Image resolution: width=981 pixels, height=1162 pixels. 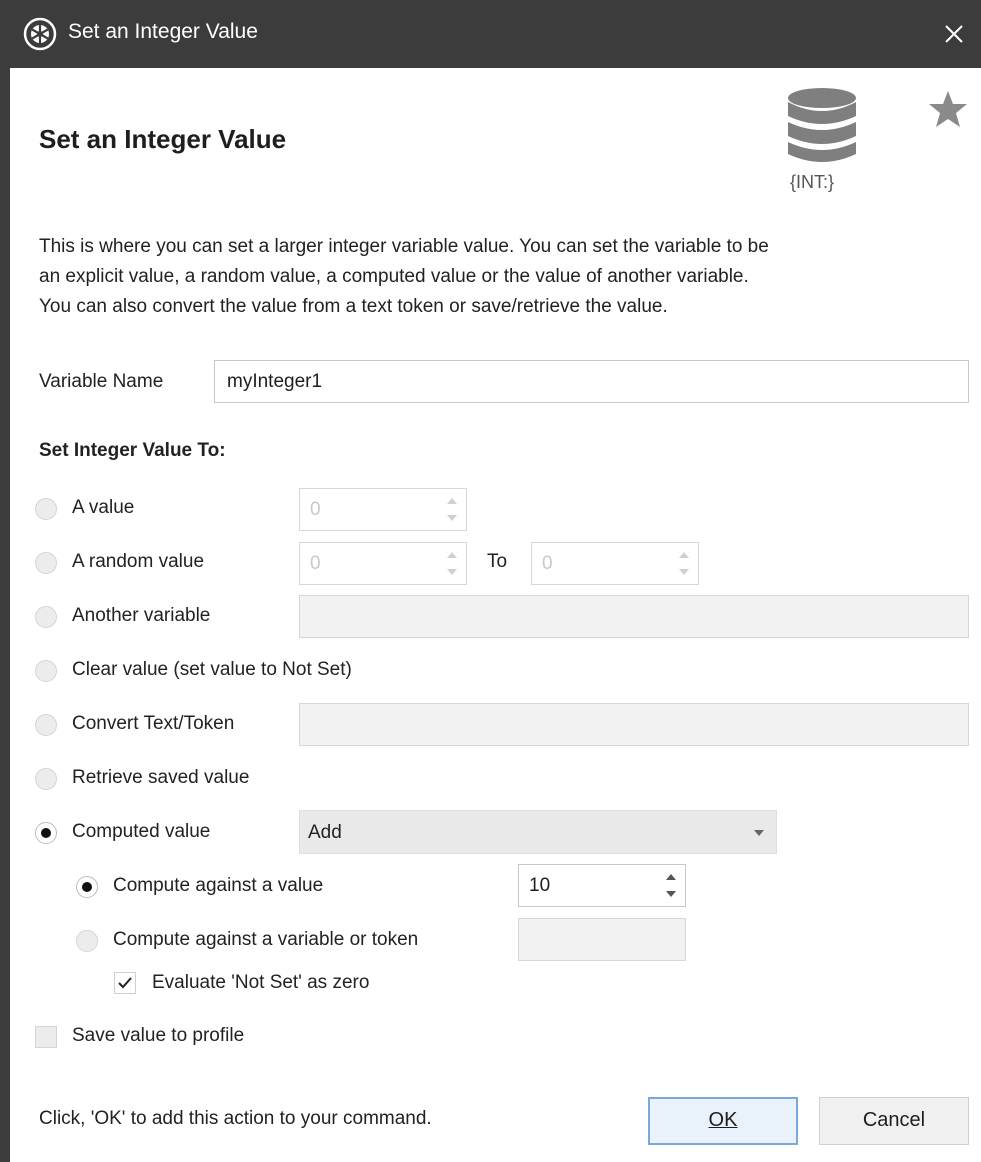 What do you see at coordinates (383, 509) in the screenshot?
I see `a-value-spinner: 0` at bounding box center [383, 509].